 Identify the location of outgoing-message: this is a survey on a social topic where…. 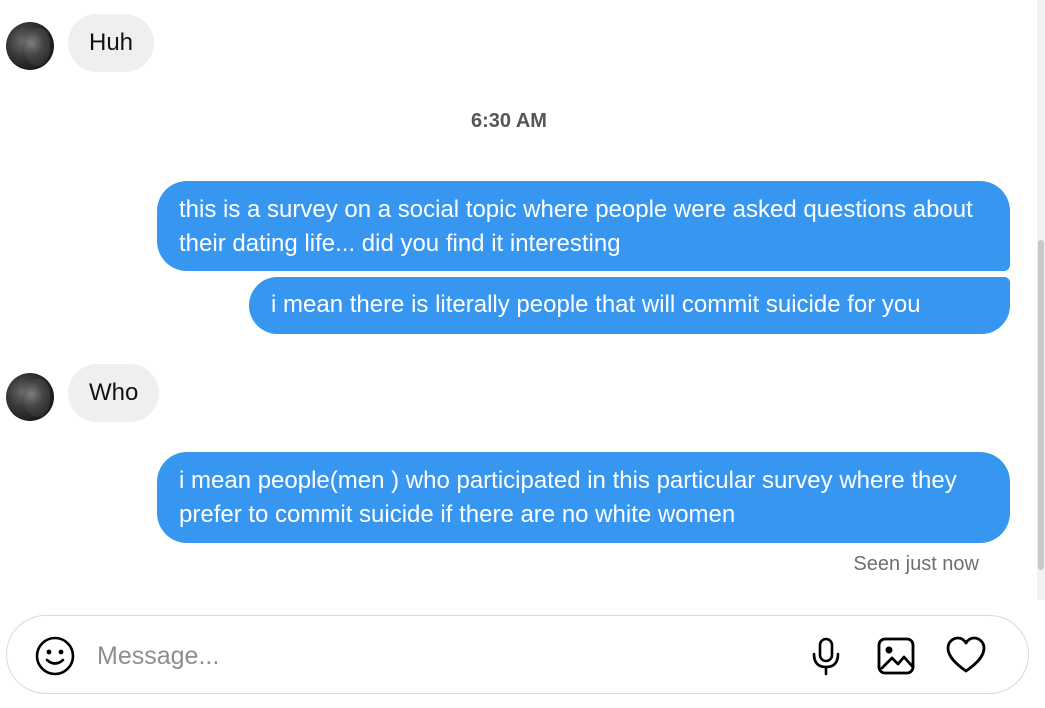
(583, 226).